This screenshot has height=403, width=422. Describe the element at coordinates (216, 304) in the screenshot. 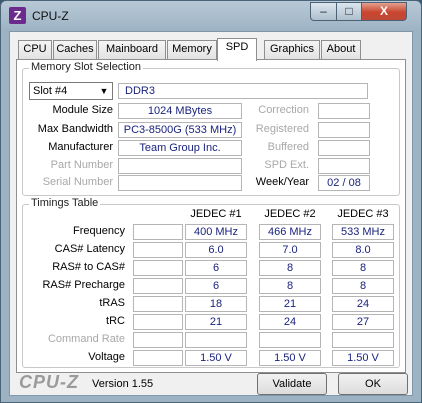

I see `timing-value-cell: 18` at that location.